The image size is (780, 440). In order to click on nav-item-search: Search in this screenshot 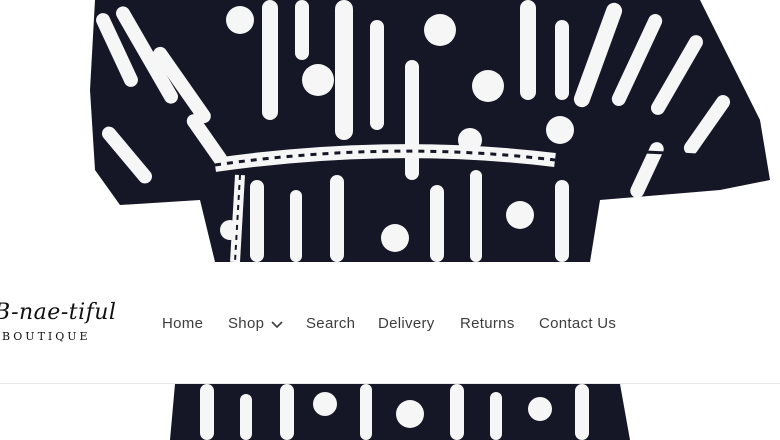, I will do `click(330, 324)`.